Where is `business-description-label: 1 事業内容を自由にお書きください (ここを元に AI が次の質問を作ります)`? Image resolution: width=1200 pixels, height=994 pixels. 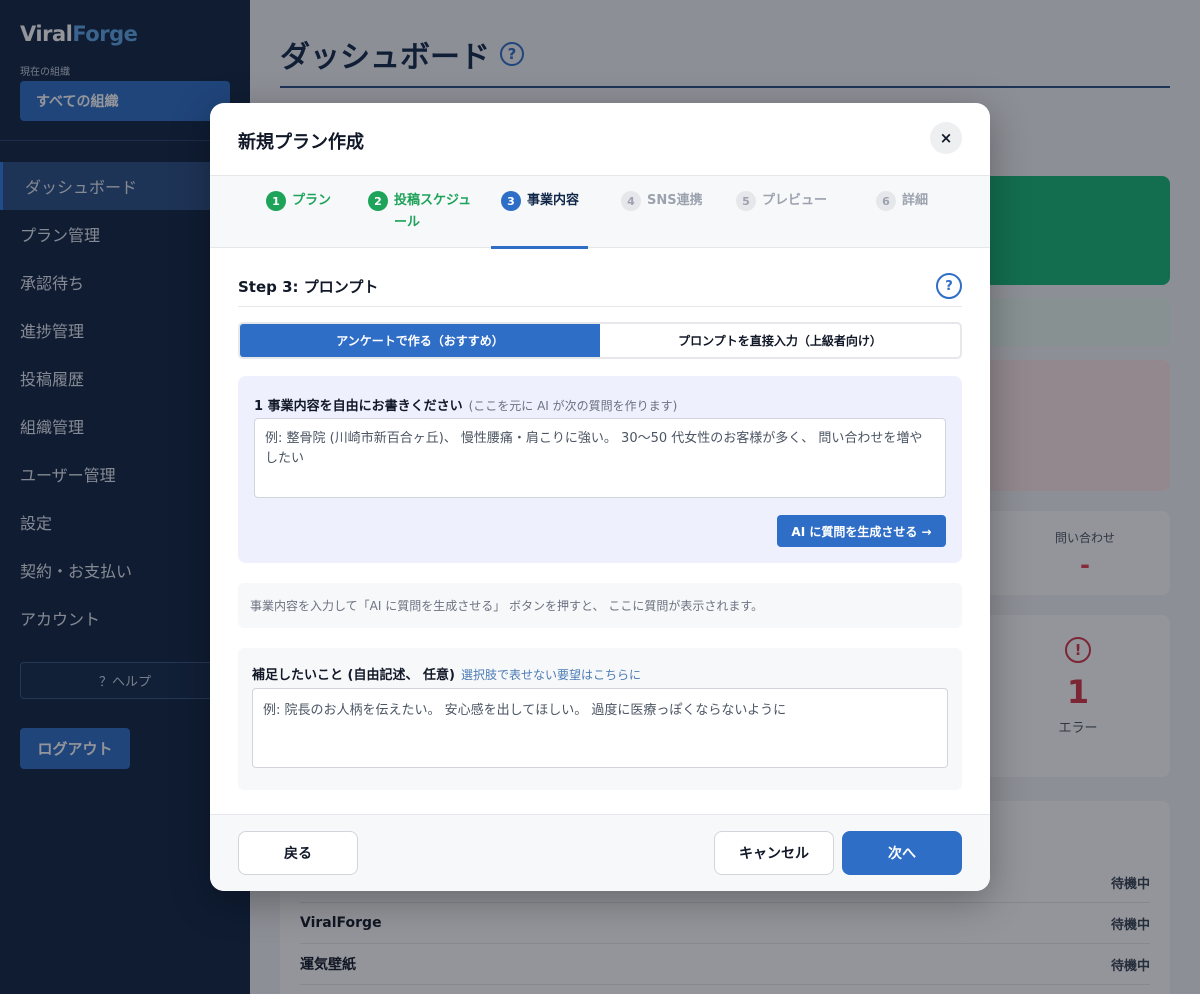 business-description-label: 1 事業内容を自由にお書きください (ここを元に AI が次の質問を作ります) is located at coordinates (465, 404).